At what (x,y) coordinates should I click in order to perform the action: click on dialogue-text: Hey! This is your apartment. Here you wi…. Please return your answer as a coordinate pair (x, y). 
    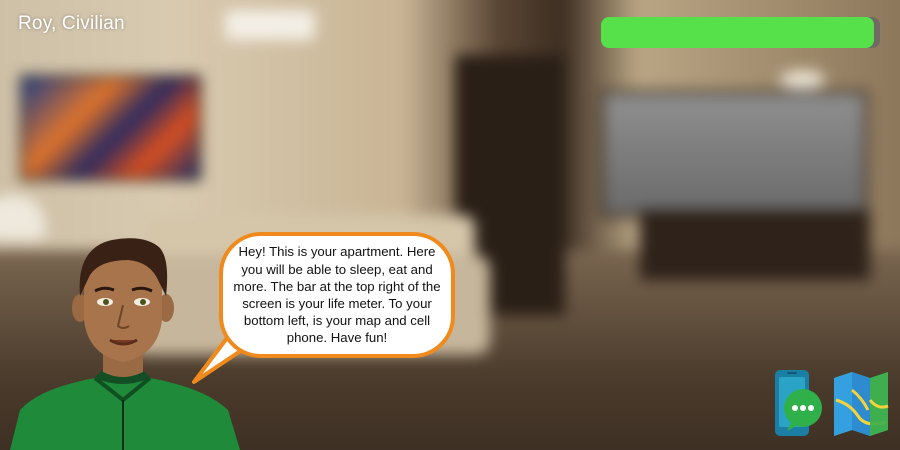
    Looking at the image, I should click on (337, 295).